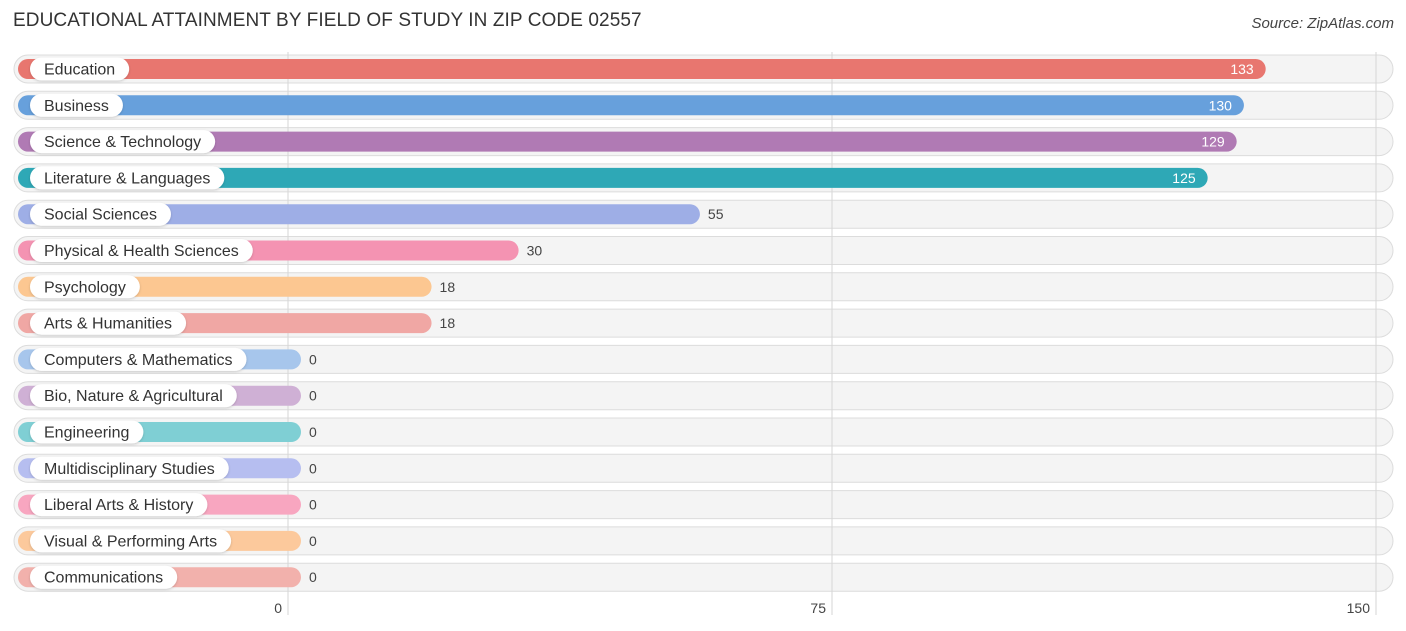 The image size is (1406, 631). What do you see at coordinates (130, 541) in the screenshot?
I see `category-label: Visual & Performing Arts` at bounding box center [130, 541].